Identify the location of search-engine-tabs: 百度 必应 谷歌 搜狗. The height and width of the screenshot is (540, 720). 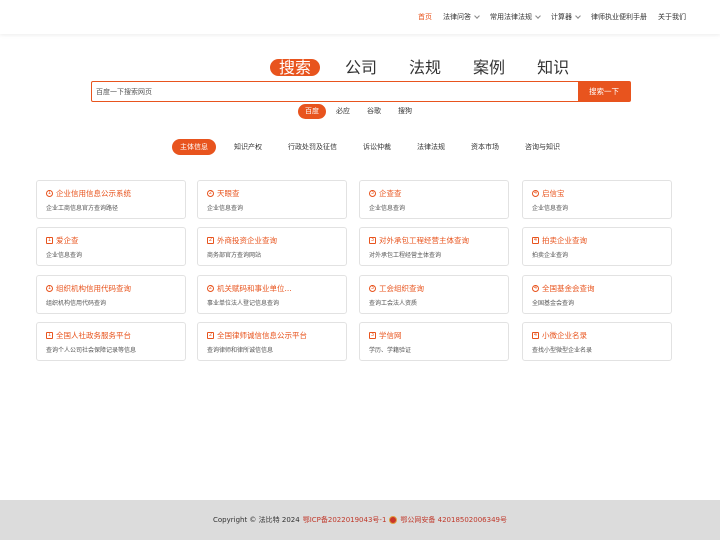
(360, 111).